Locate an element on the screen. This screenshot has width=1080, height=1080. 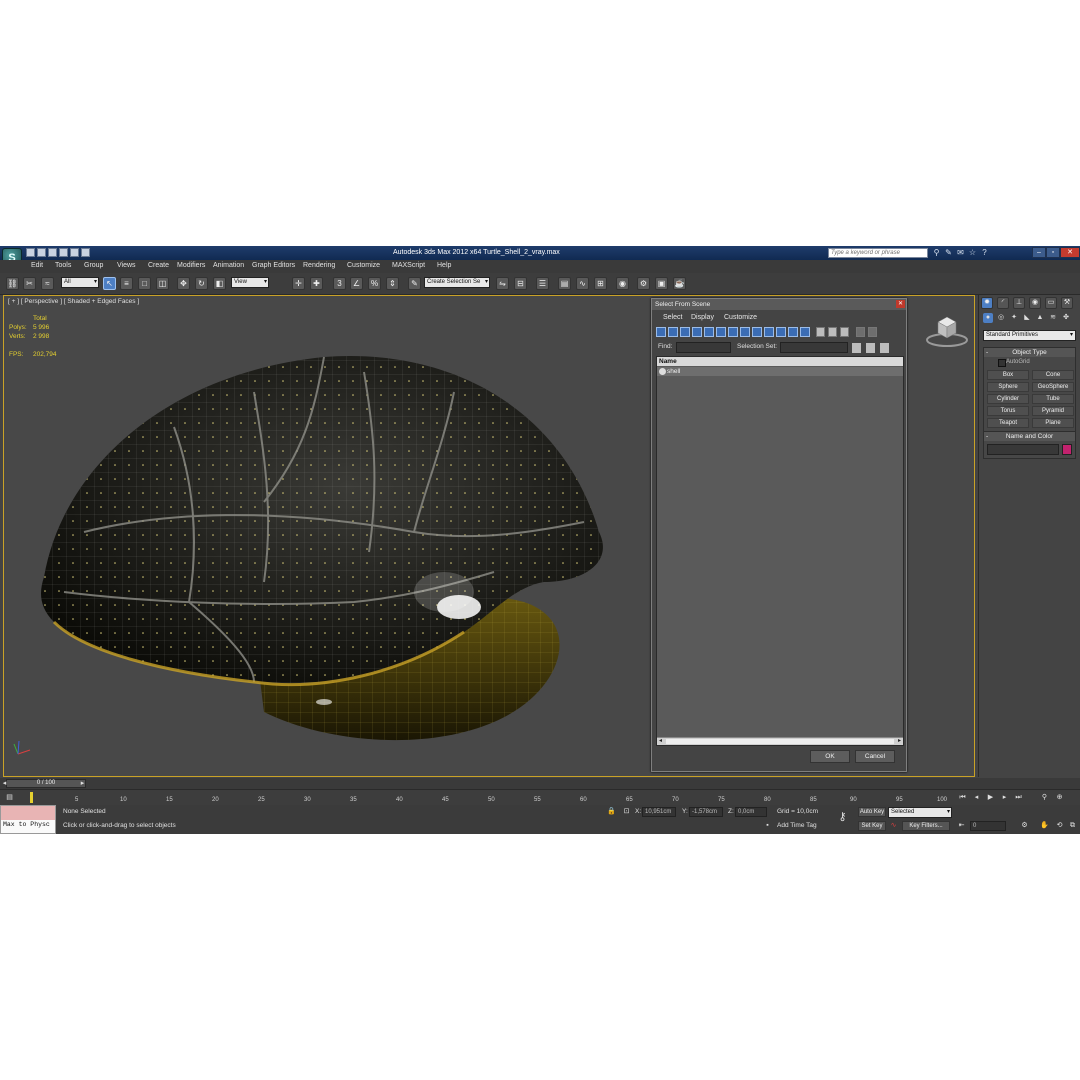
create-tab-icon: ✹ is located at coordinates (987, 303).